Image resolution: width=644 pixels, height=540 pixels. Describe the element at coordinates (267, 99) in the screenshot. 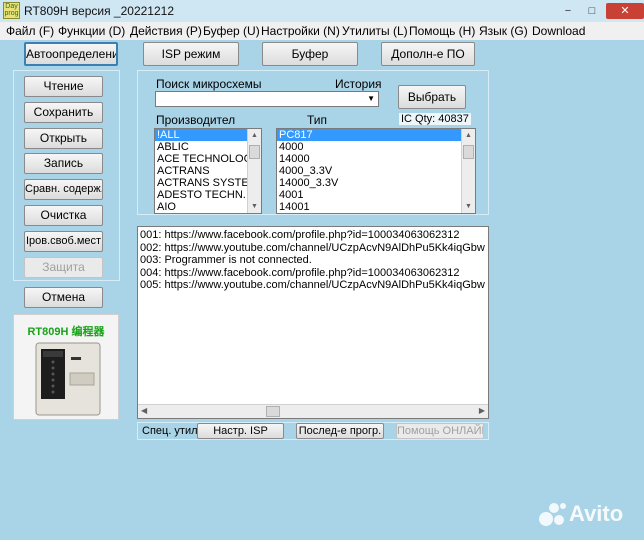

I see `chip-search-input: ▼` at that location.